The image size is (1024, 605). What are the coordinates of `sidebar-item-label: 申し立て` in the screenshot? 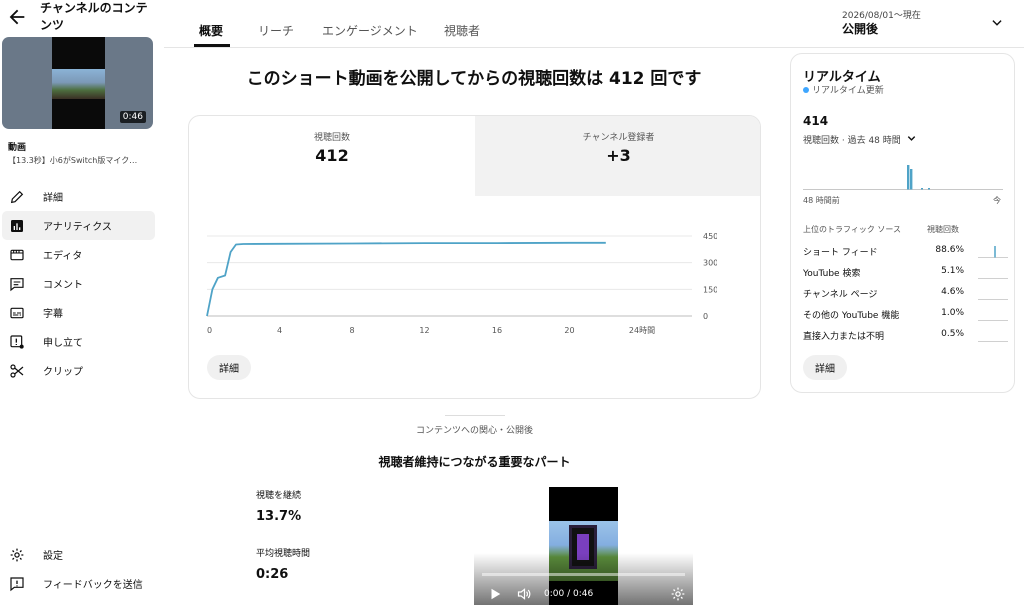 It's located at (63, 343).